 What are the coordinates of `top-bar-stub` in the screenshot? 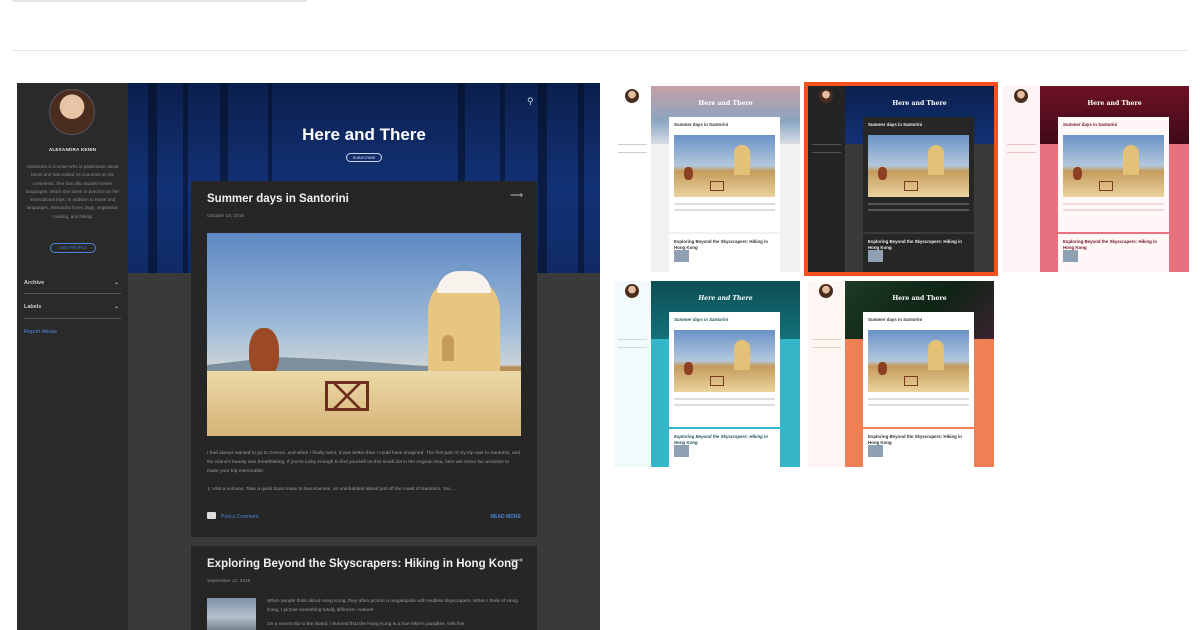 It's located at (159, 1).